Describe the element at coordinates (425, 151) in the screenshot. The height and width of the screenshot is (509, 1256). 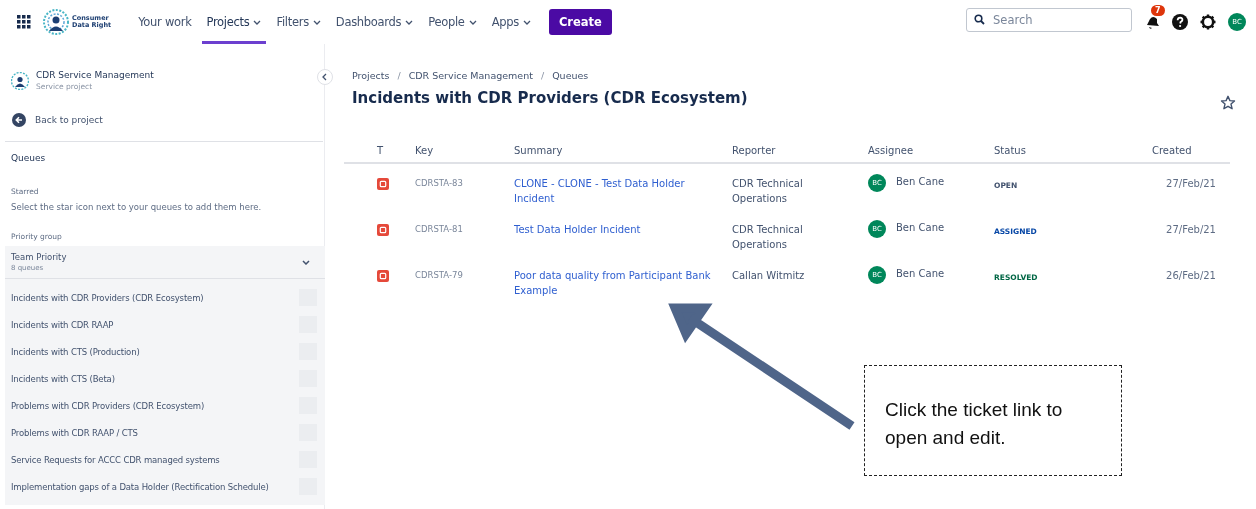
I see `column-header: Key` at that location.